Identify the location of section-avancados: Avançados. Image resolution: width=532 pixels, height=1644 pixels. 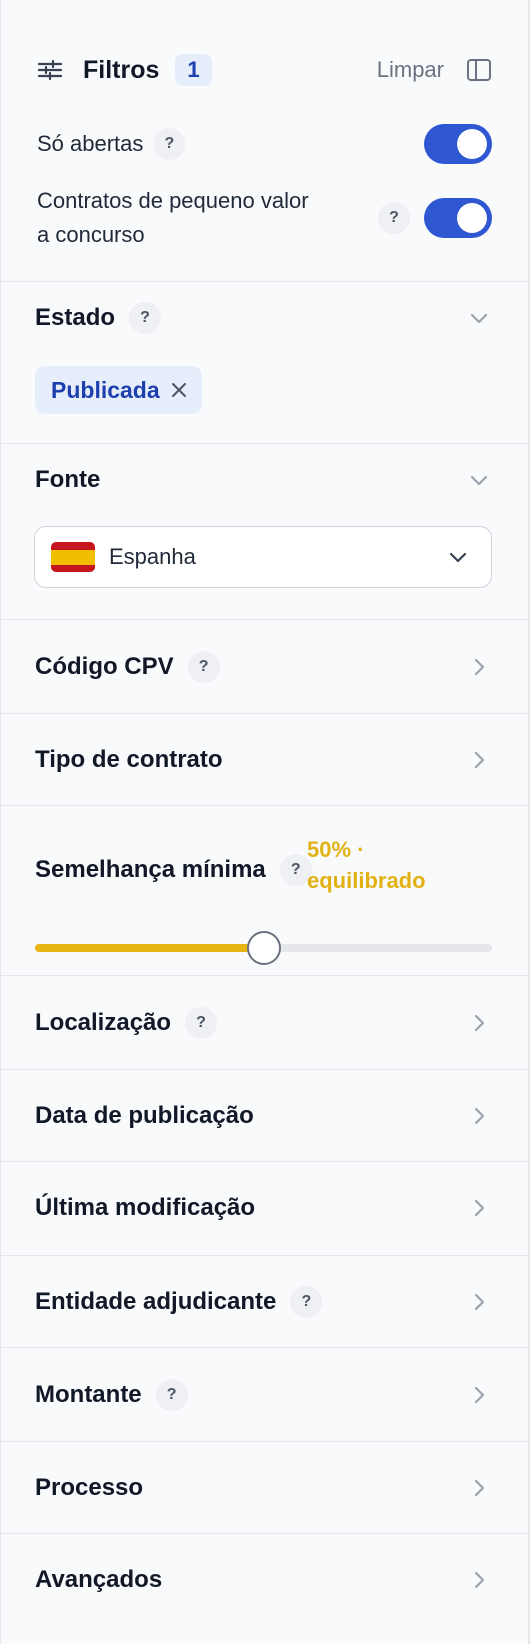
(264, 1580).